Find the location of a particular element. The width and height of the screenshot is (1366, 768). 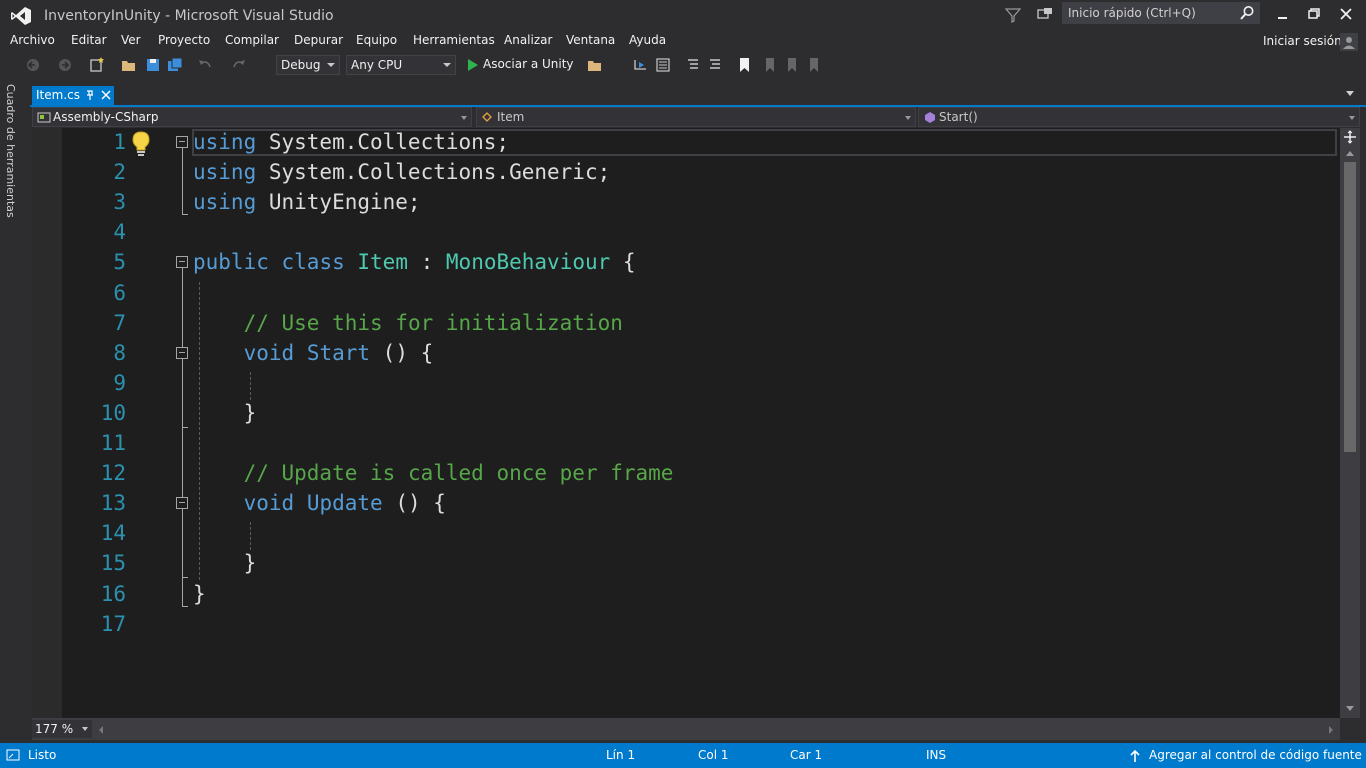

solution-configuration-select: Debug is located at coordinates (308, 65).